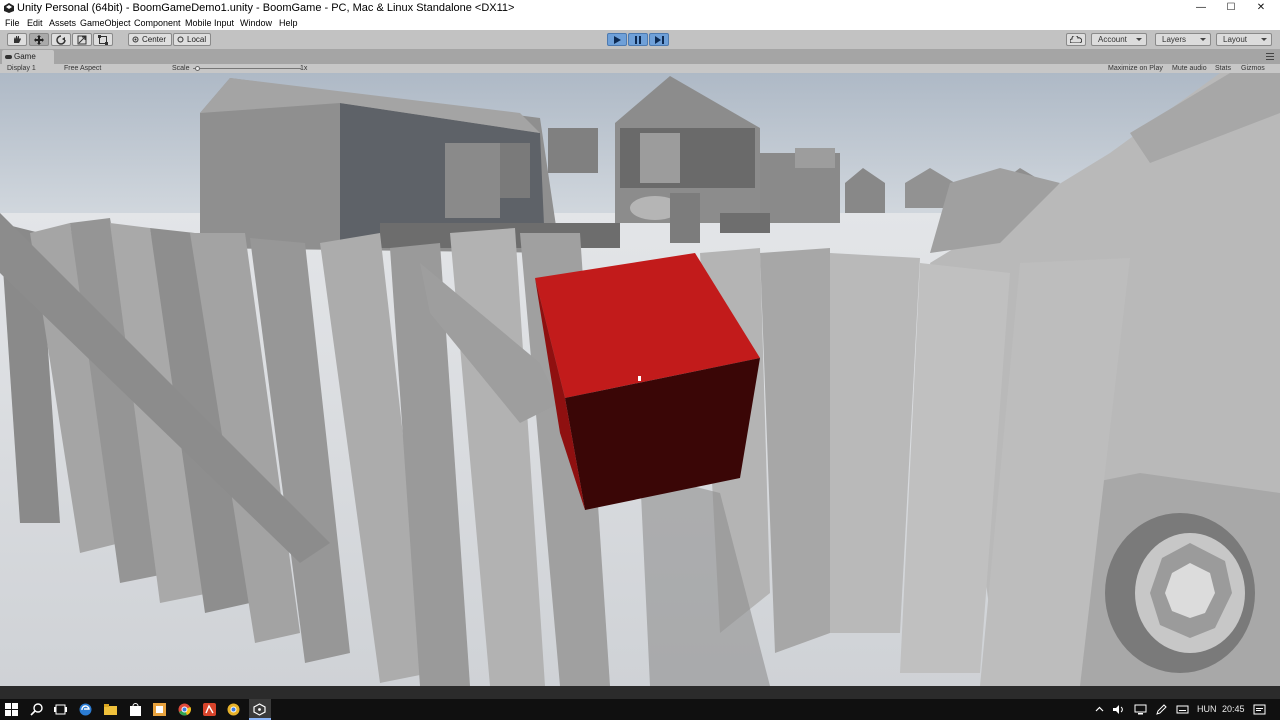 Image resolution: width=1280 pixels, height=720 pixels. I want to click on status-strip, so click(640, 692).